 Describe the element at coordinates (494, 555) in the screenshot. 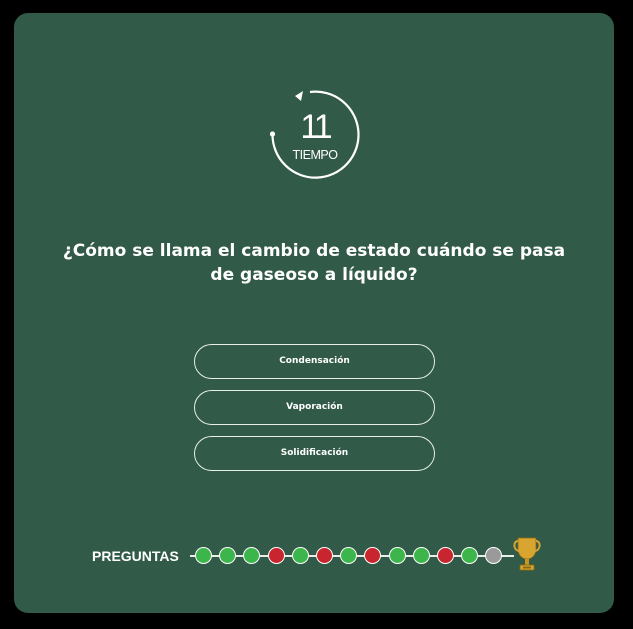

I see `progress-dot-pending` at that location.